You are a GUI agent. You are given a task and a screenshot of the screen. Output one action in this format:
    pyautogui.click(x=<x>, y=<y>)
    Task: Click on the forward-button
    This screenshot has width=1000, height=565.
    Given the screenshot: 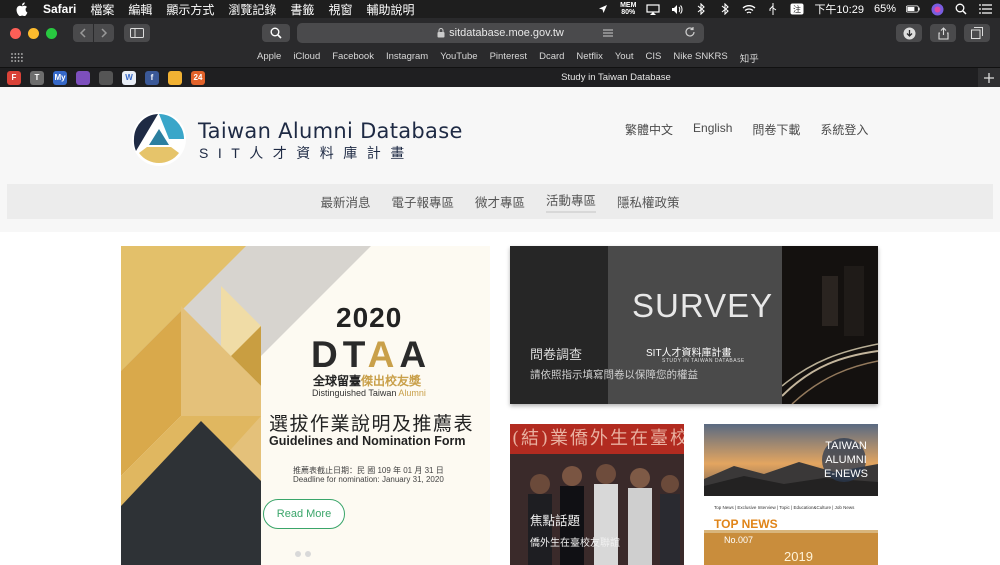 What is the action you would take?
    pyautogui.click(x=104, y=33)
    